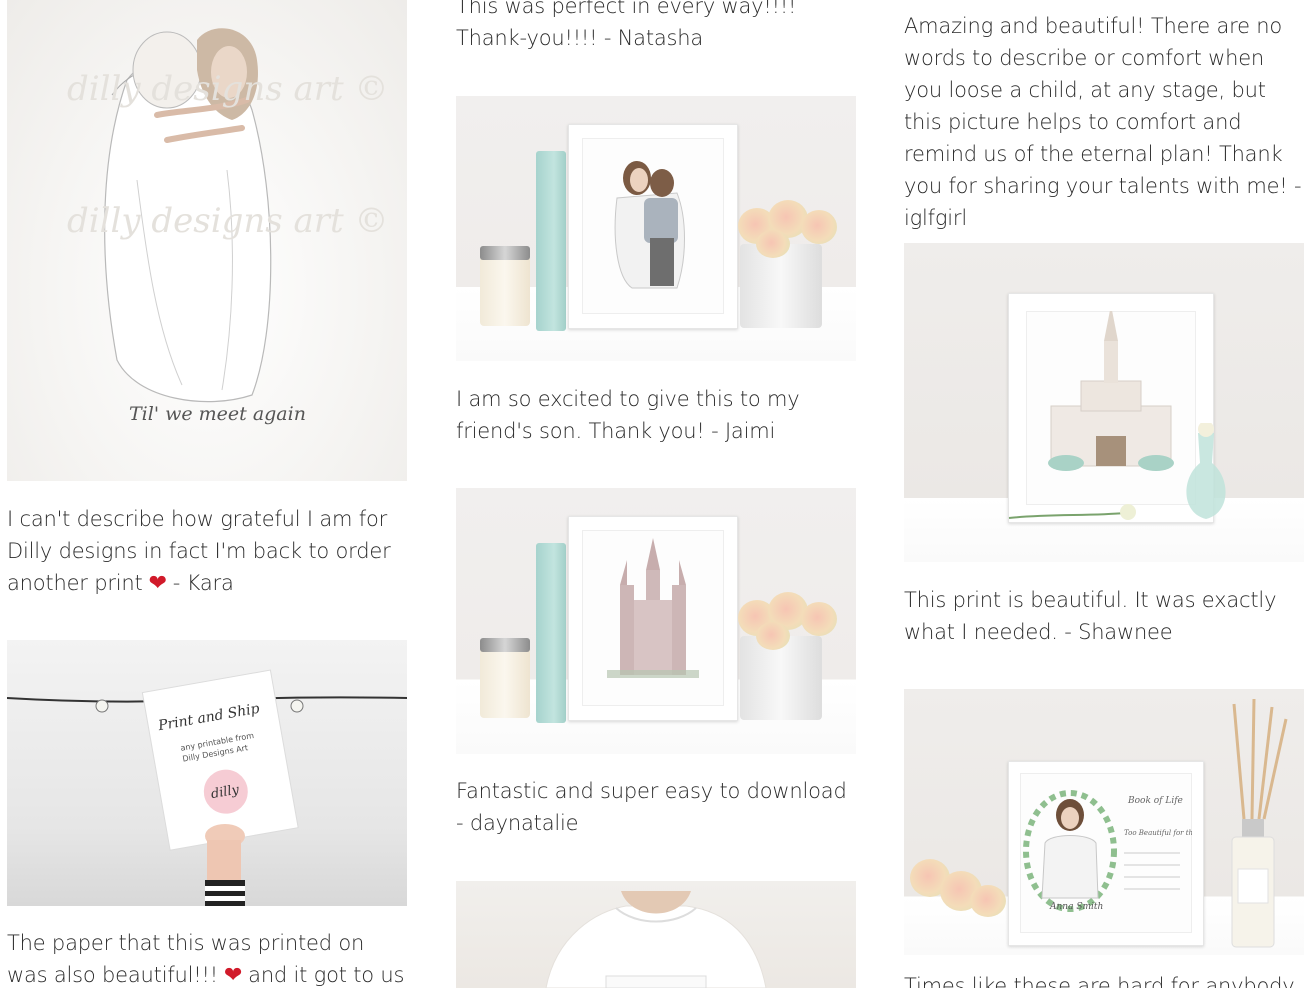  What do you see at coordinates (1206, 471) in the screenshot?
I see `vase-illustration` at bounding box center [1206, 471].